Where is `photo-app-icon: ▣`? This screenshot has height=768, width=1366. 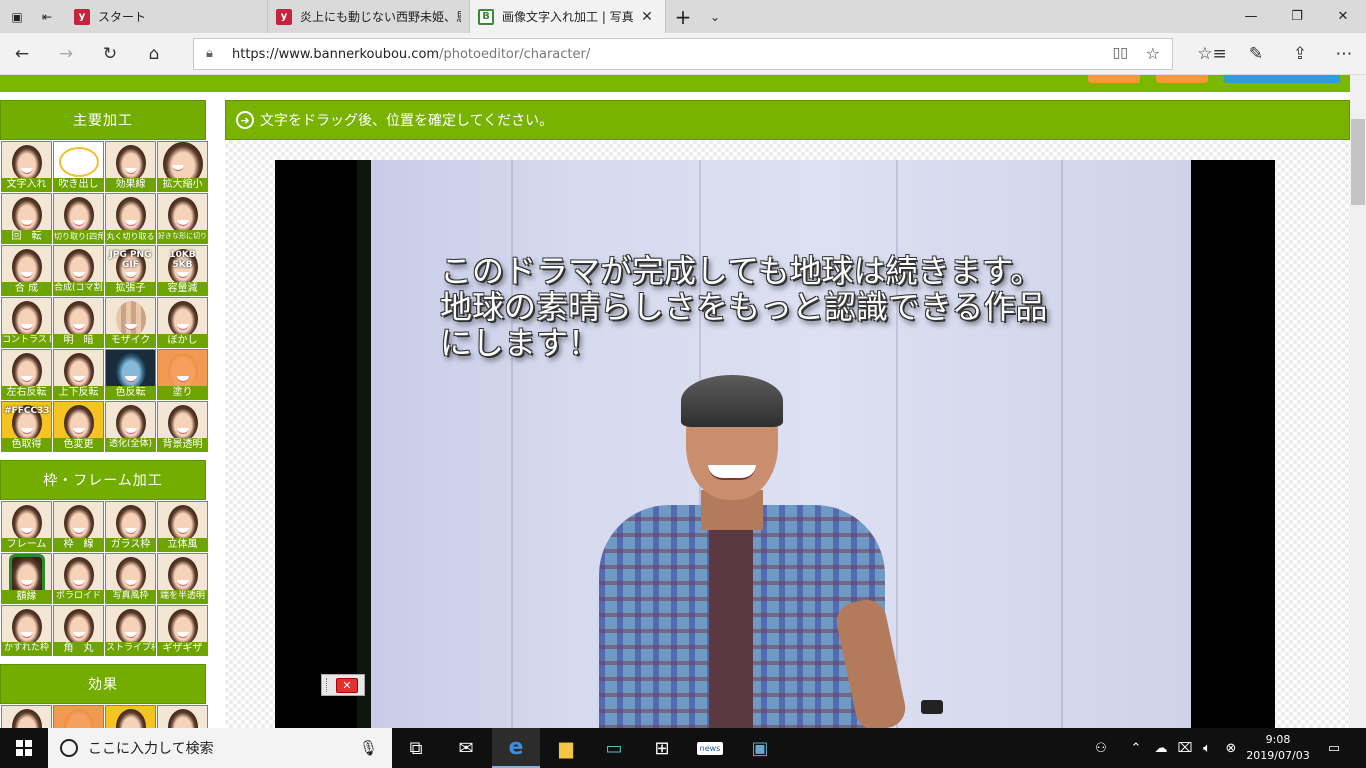 photo-app-icon: ▣ is located at coordinates (760, 748).